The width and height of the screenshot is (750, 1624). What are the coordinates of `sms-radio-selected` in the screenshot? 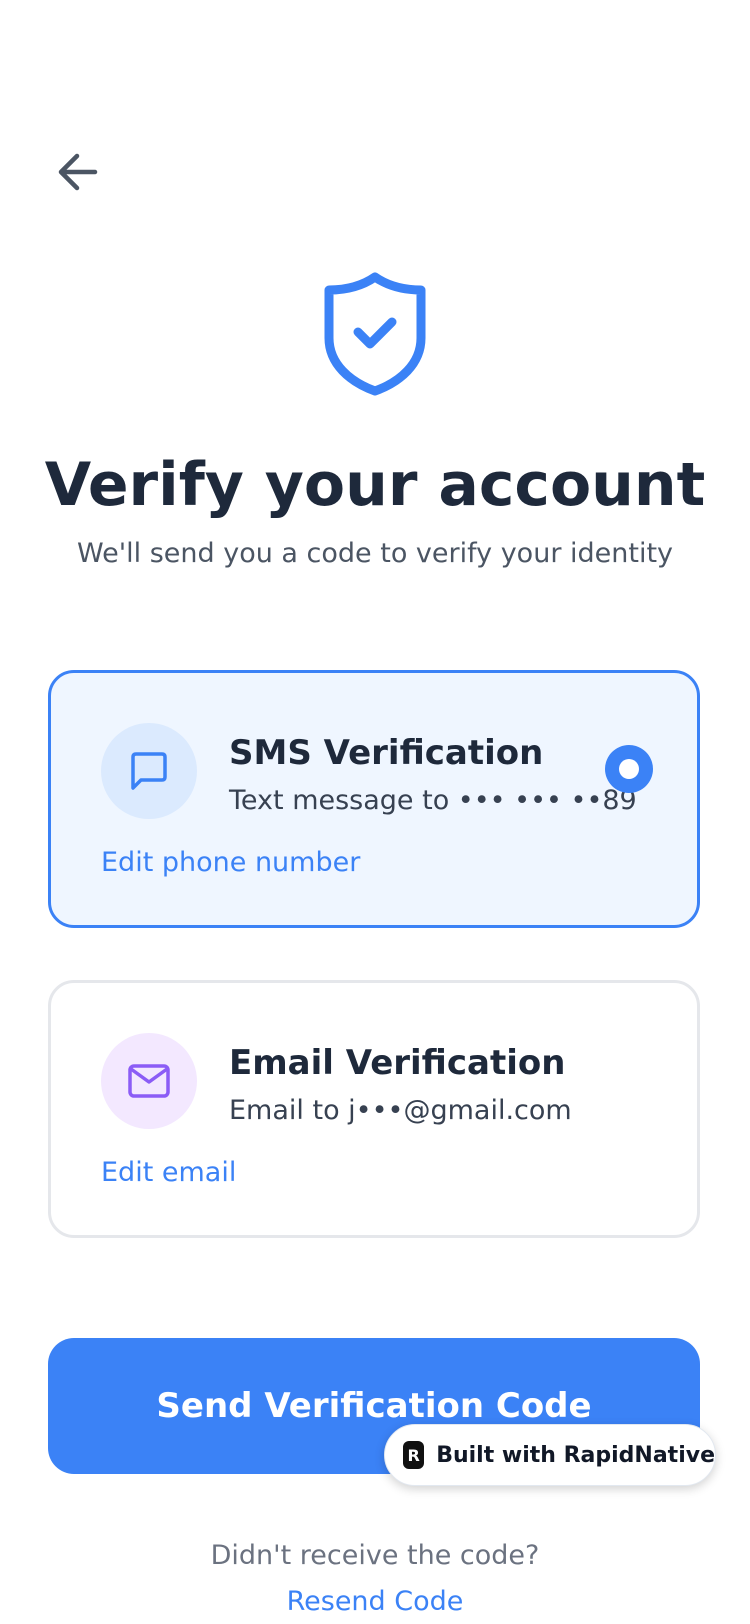 It's located at (629, 769).